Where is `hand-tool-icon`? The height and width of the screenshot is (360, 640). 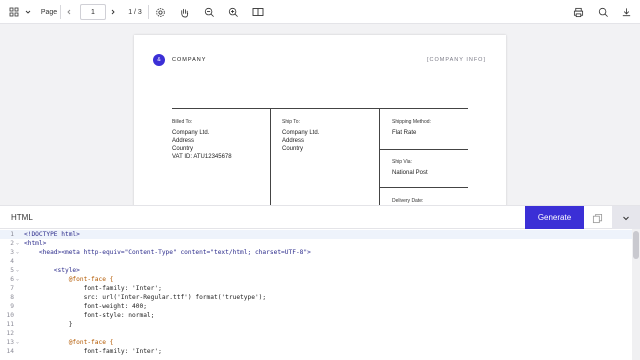
hand-tool-icon is located at coordinates (184, 12).